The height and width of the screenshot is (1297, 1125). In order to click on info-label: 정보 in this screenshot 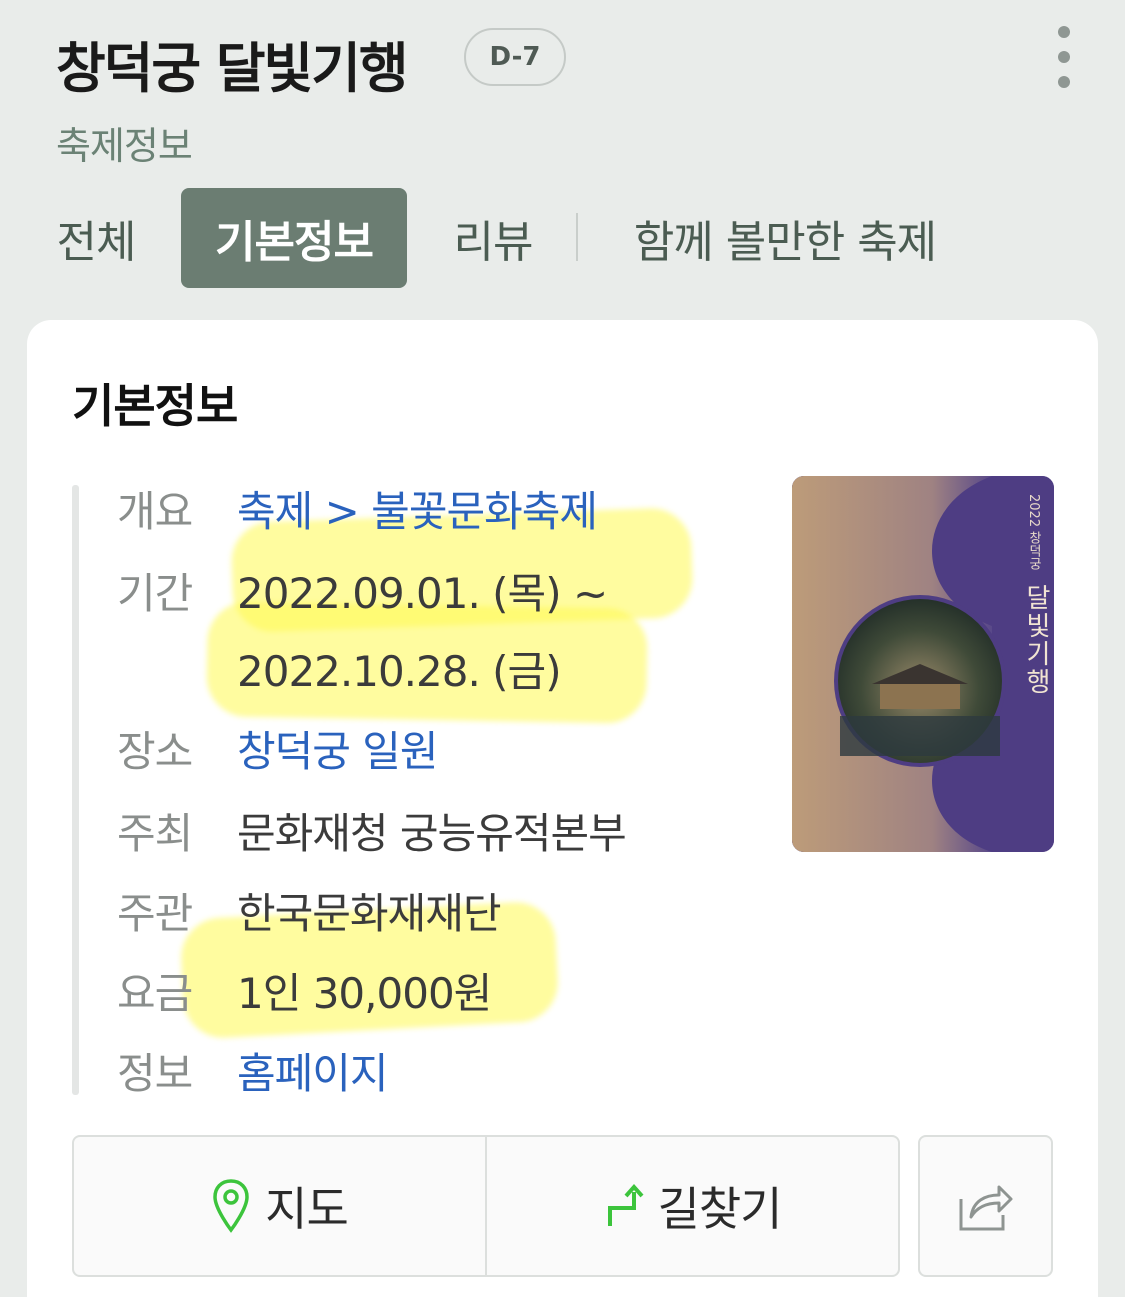, I will do `click(155, 1073)`.